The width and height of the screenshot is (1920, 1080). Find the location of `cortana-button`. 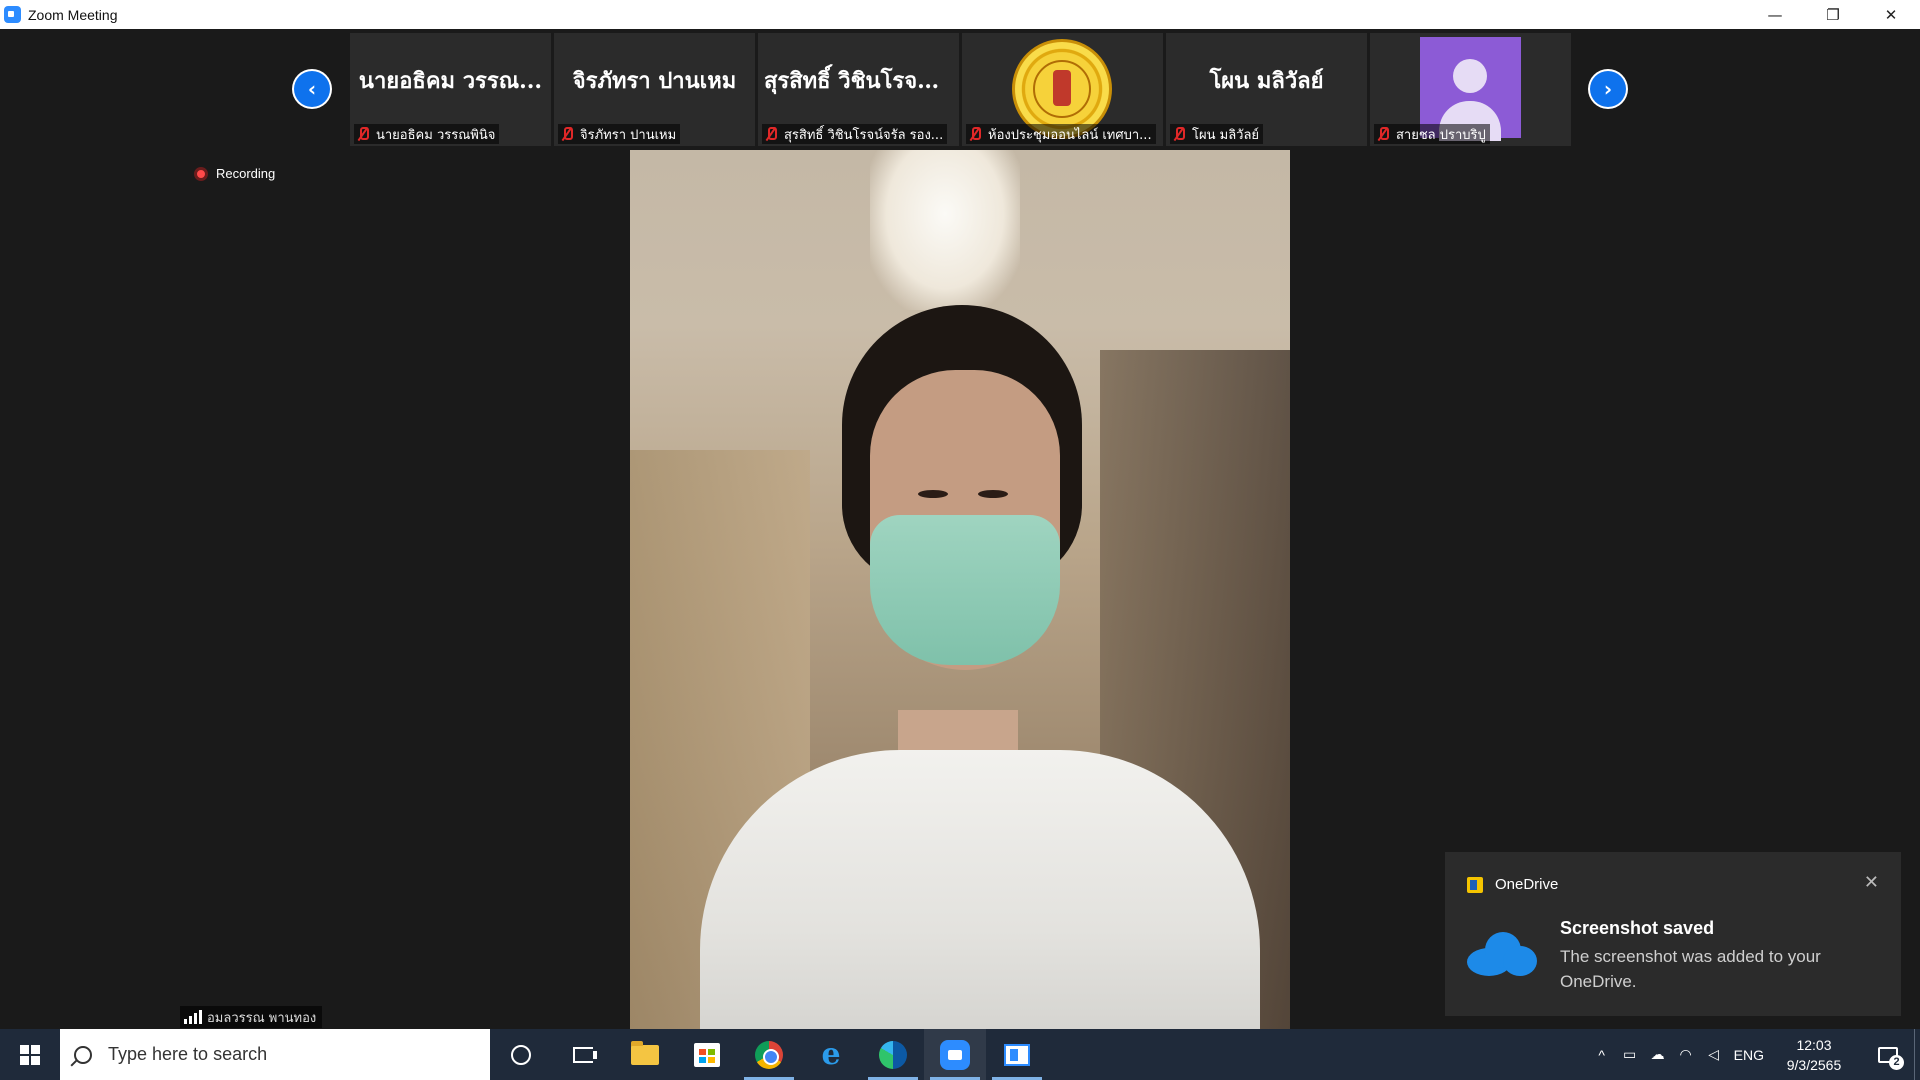

cortana-button is located at coordinates (521, 1054).